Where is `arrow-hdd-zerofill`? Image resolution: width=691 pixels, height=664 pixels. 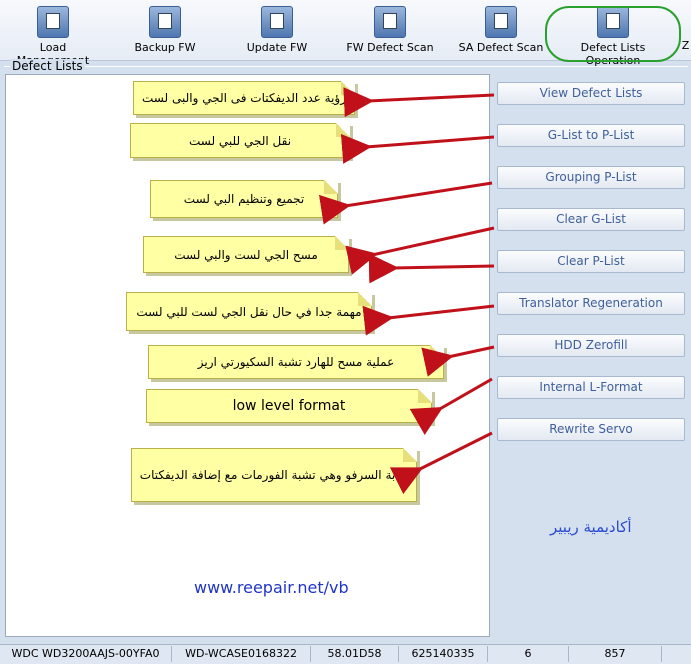
arrow-hdd-zerofill is located at coordinates (458, 361).